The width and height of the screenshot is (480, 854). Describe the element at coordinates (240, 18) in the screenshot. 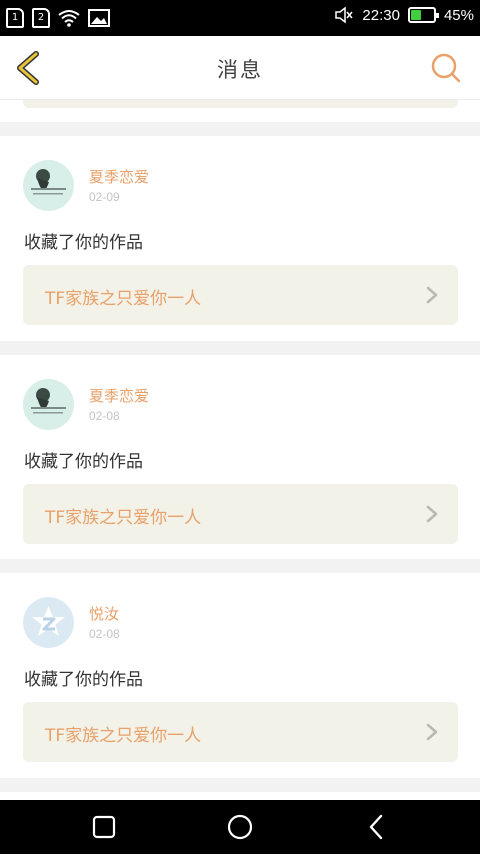

I see `status-bar: 1 2 22:30 45%` at that location.